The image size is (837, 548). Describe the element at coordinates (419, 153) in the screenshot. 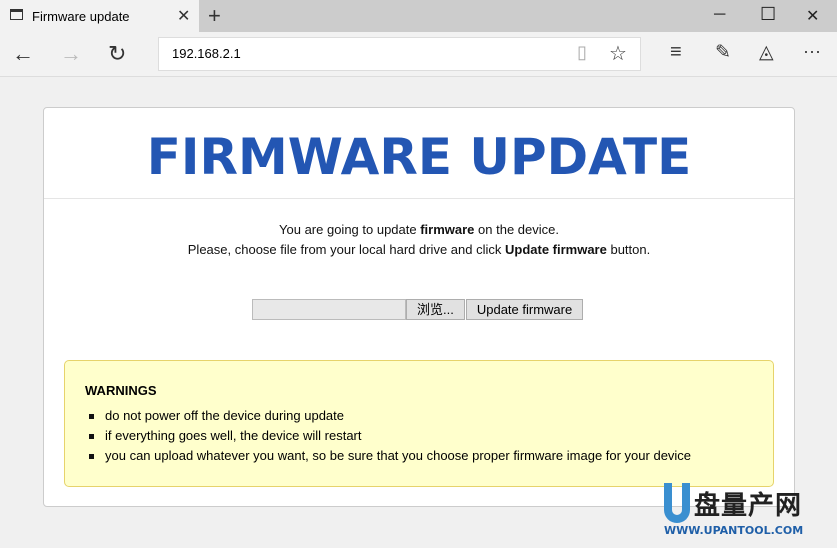

I see `page-title: FIRMWARE UPDATE` at that location.